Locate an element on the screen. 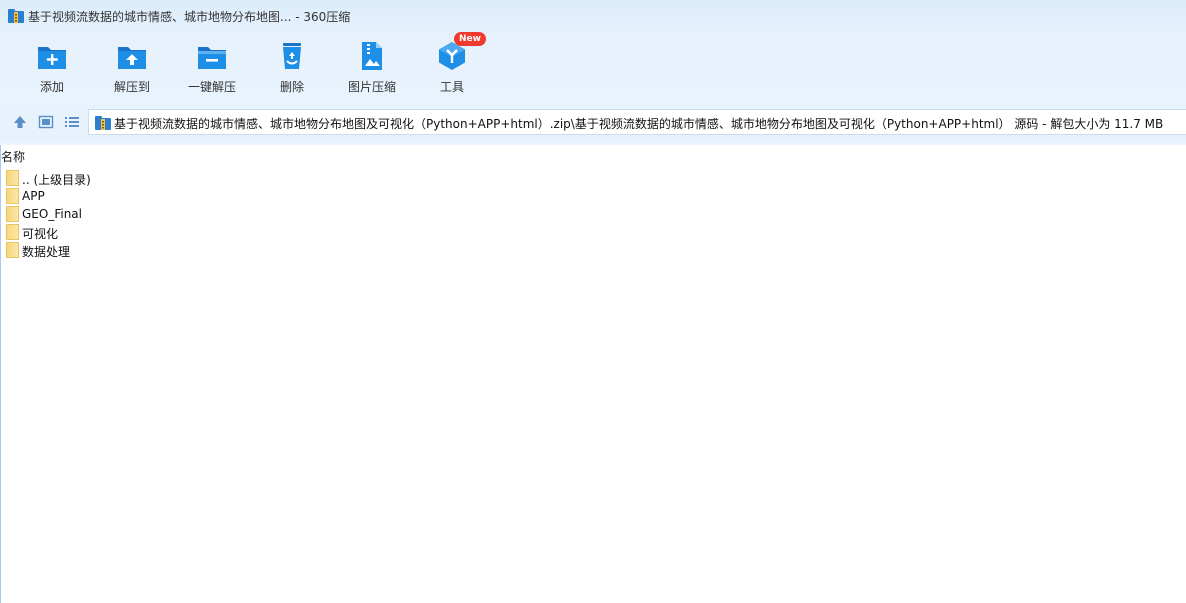 Image resolution: width=1186 pixels, height=603 pixels. add-button: 添加 is located at coordinates (52, 67).